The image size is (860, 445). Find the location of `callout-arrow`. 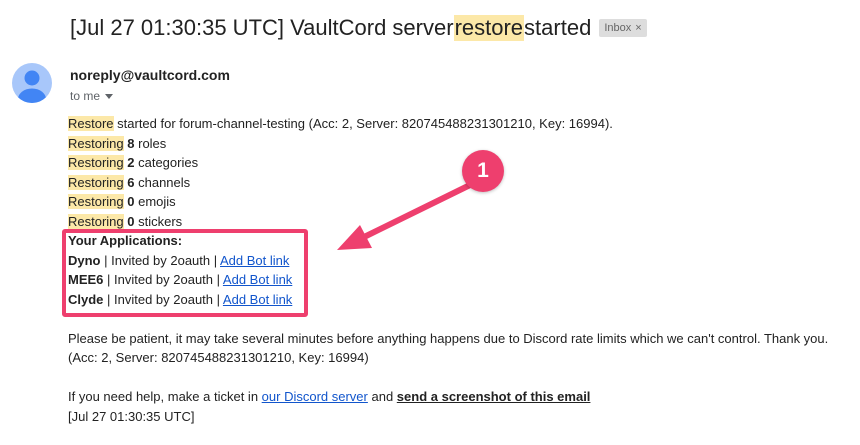

callout-arrow is located at coordinates (405, 216).